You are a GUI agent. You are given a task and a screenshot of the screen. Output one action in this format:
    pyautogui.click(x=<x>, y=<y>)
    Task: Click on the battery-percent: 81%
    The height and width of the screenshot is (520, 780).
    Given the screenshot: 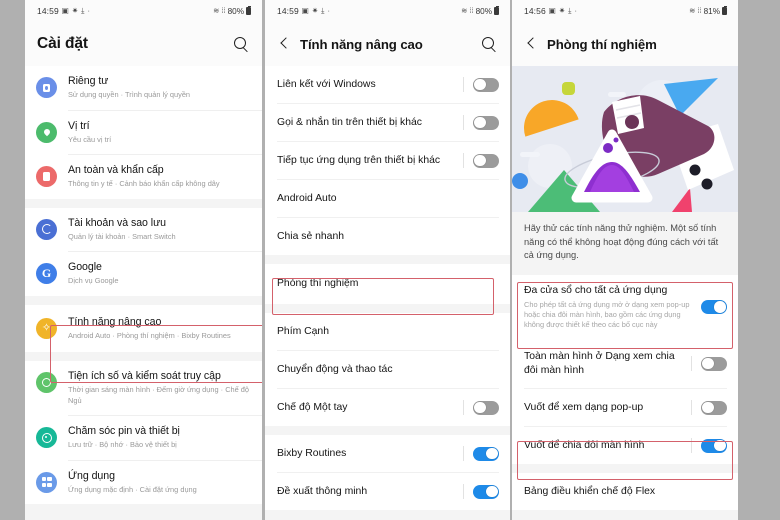 What is the action you would take?
    pyautogui.click(x=711, y=11)
    